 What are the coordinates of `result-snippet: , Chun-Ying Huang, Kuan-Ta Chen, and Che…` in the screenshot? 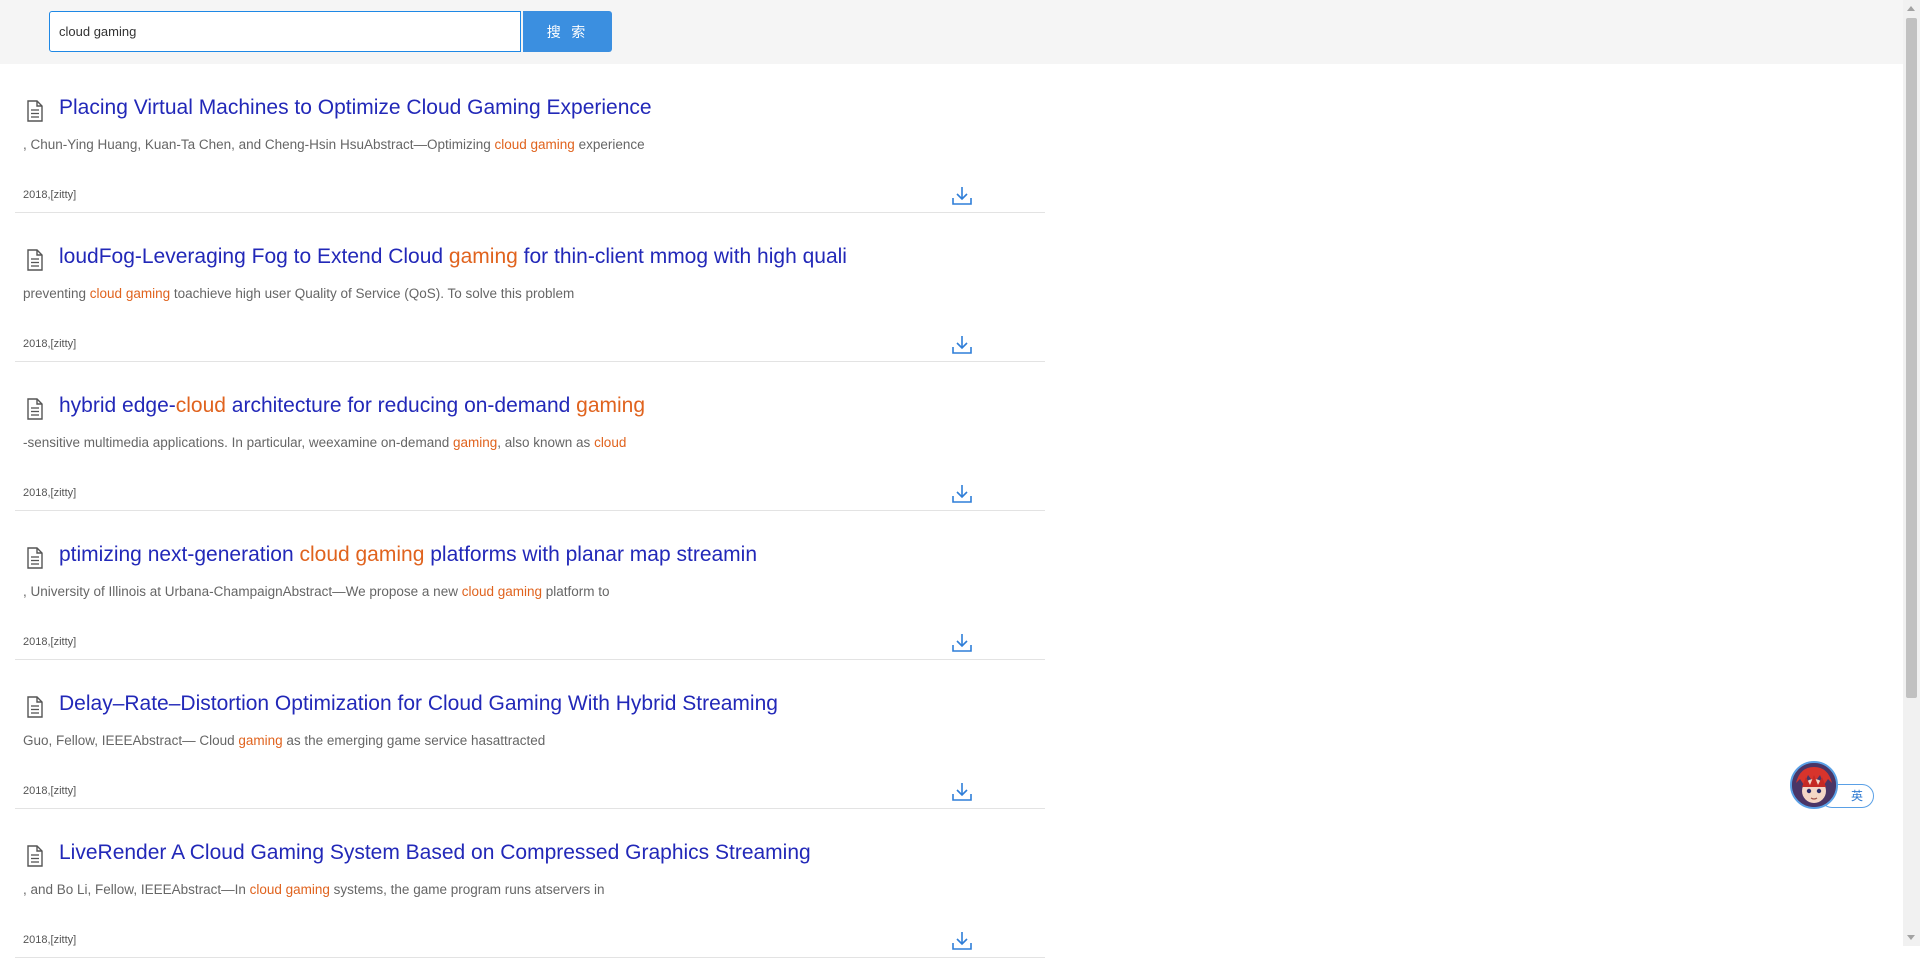 It's located at (334, 144).